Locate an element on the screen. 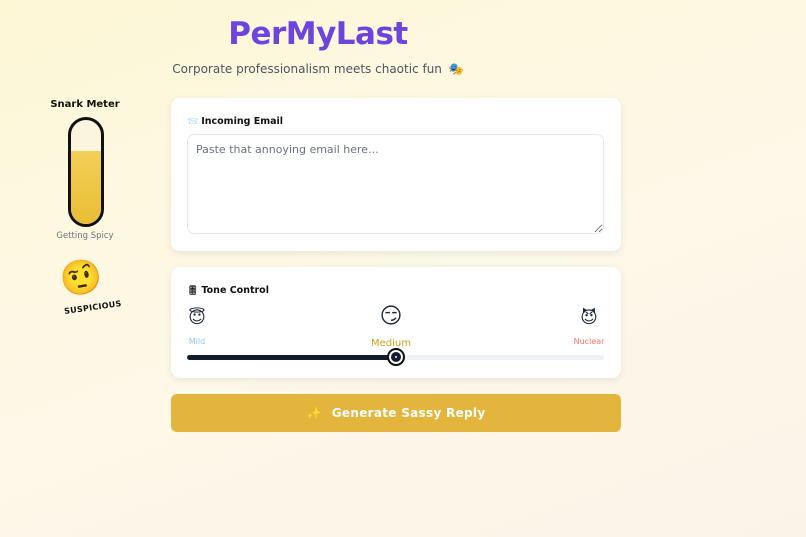 The height and width of the screenshot is (537, 806). angel-face-icon: 😇 is located at coordinates (197, 318).